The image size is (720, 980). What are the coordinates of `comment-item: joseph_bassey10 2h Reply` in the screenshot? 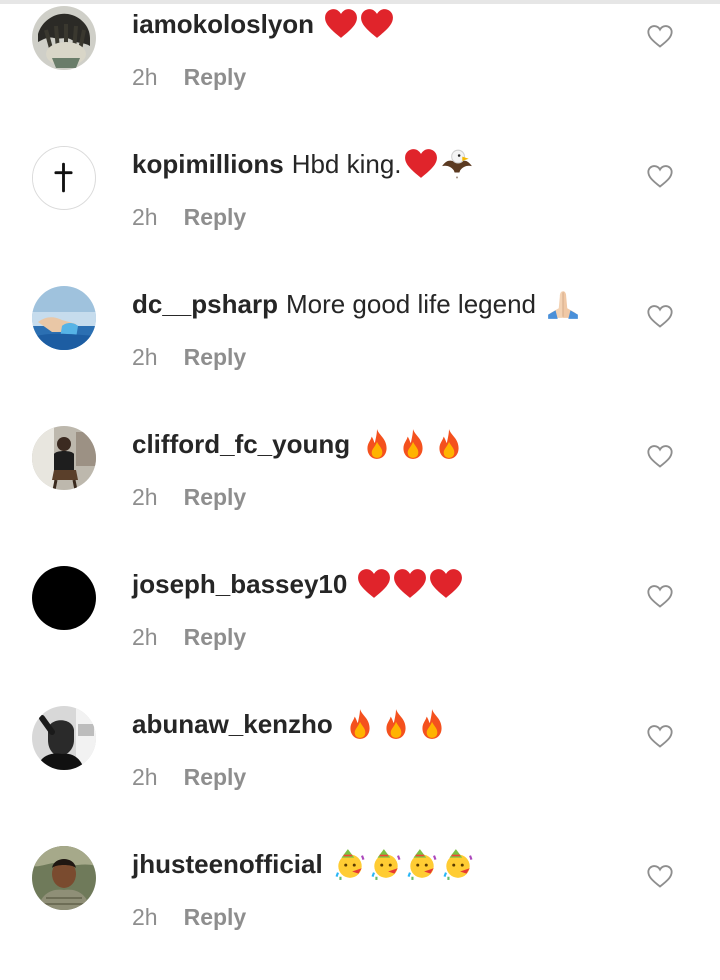 It's located at (360, 630).